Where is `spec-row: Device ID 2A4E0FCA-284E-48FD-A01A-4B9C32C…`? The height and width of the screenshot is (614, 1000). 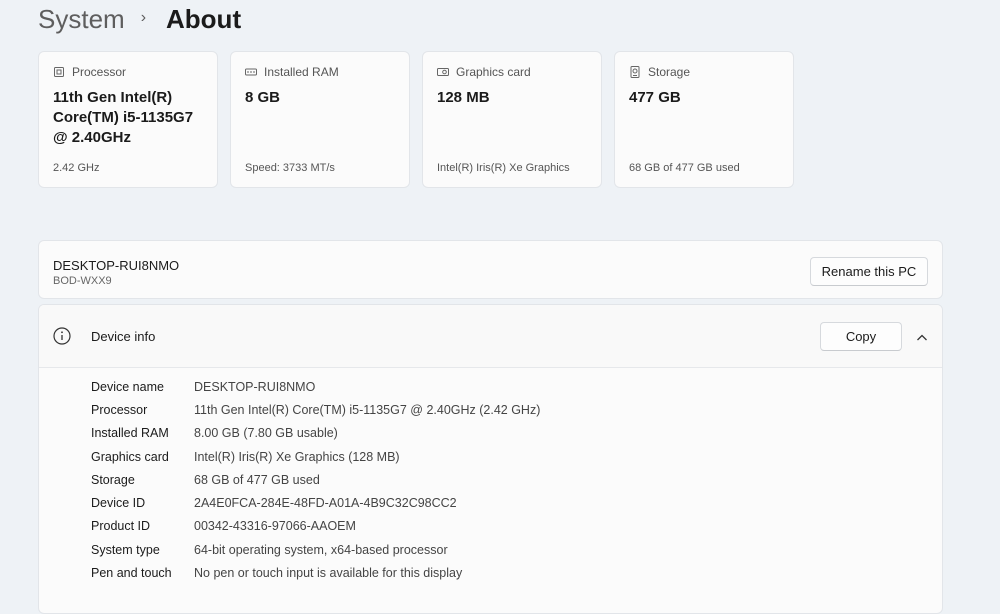 spec-row: Device ID 2A4E0FCA-284E-48FD-A01A-4B9C32C… is located at coordinates (315, 502).